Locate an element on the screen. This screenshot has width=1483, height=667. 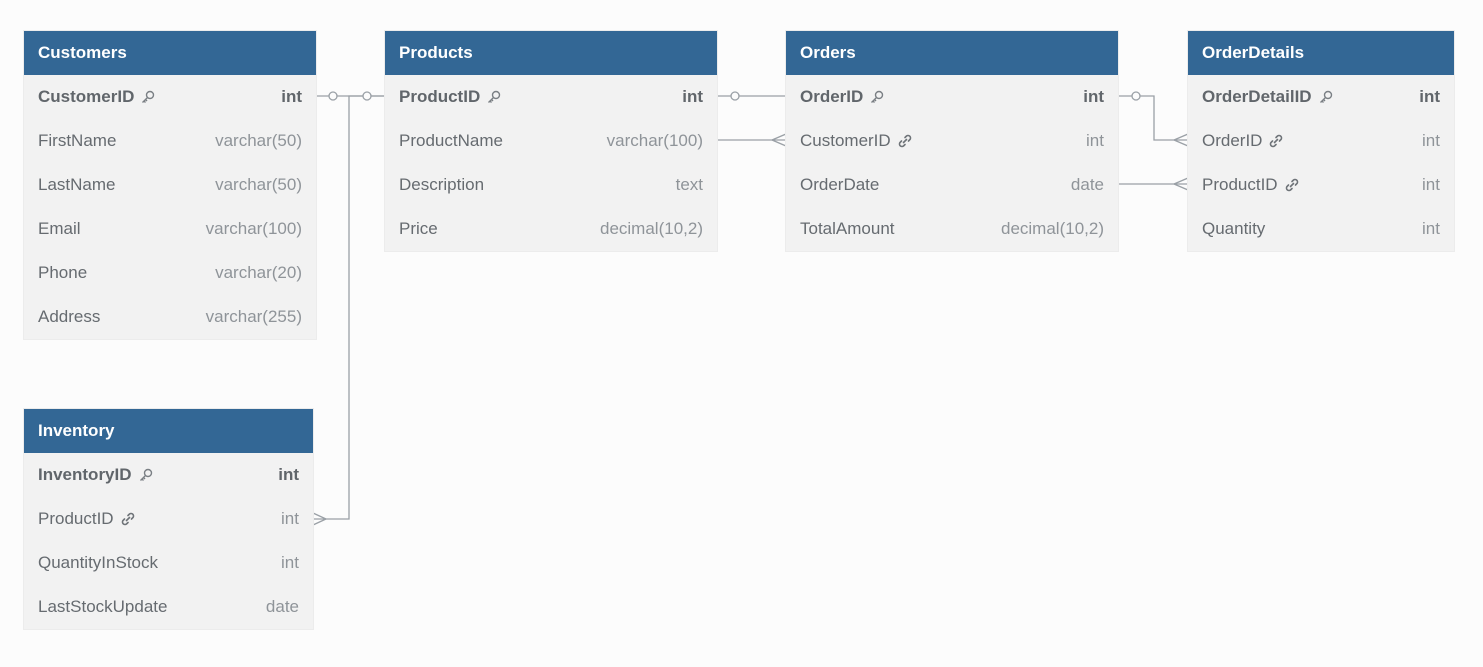
field-name-group: TotalAmount is located at coordinates (847, 229).